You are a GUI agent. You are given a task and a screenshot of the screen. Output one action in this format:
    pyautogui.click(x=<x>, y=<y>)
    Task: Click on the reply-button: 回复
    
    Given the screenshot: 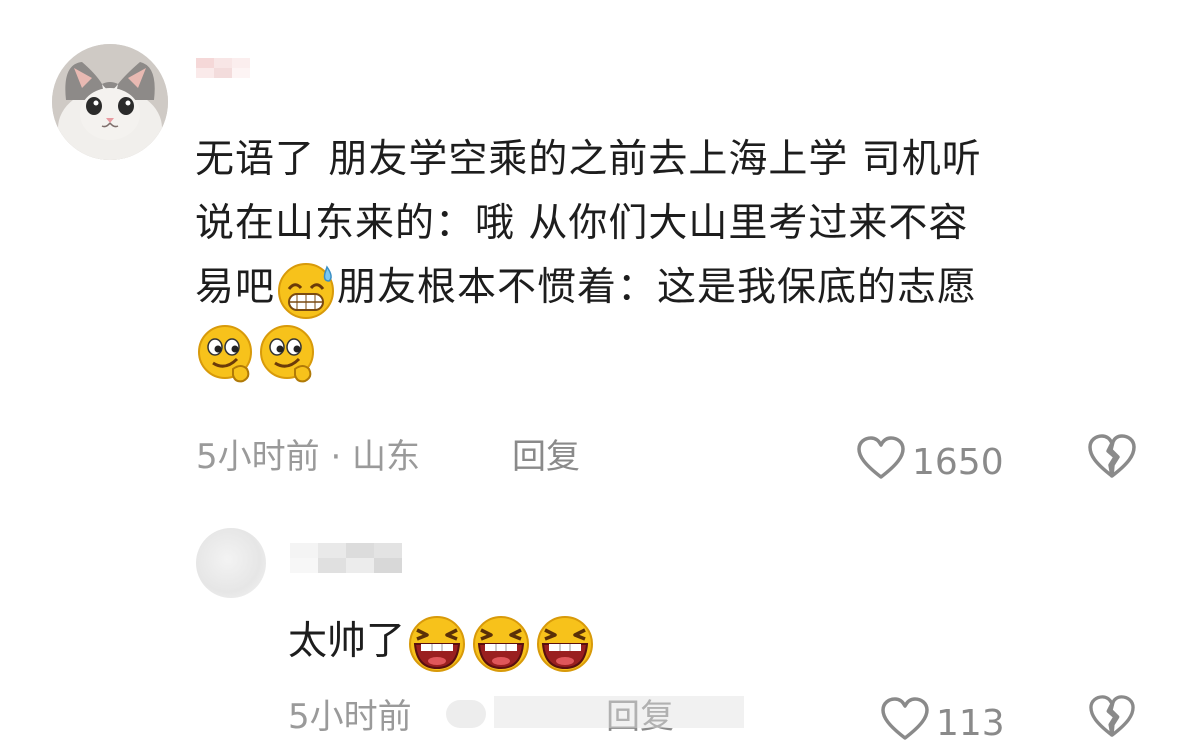 What is the action you would take?
    pyautogui.click(x=546, y=457)
    